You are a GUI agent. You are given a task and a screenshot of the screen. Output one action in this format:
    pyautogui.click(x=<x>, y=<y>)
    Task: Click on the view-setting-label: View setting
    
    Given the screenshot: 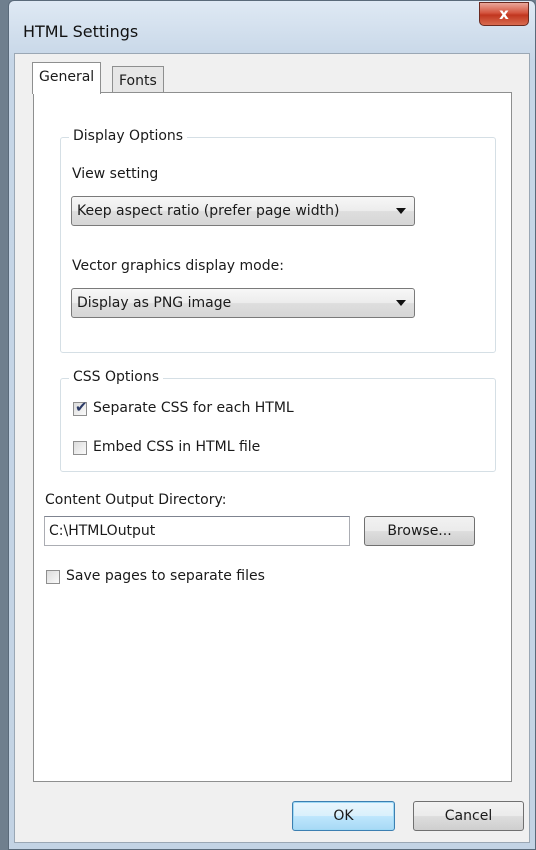 What is the action you would take?
    pyautogui.click(x=115, y=174)
    